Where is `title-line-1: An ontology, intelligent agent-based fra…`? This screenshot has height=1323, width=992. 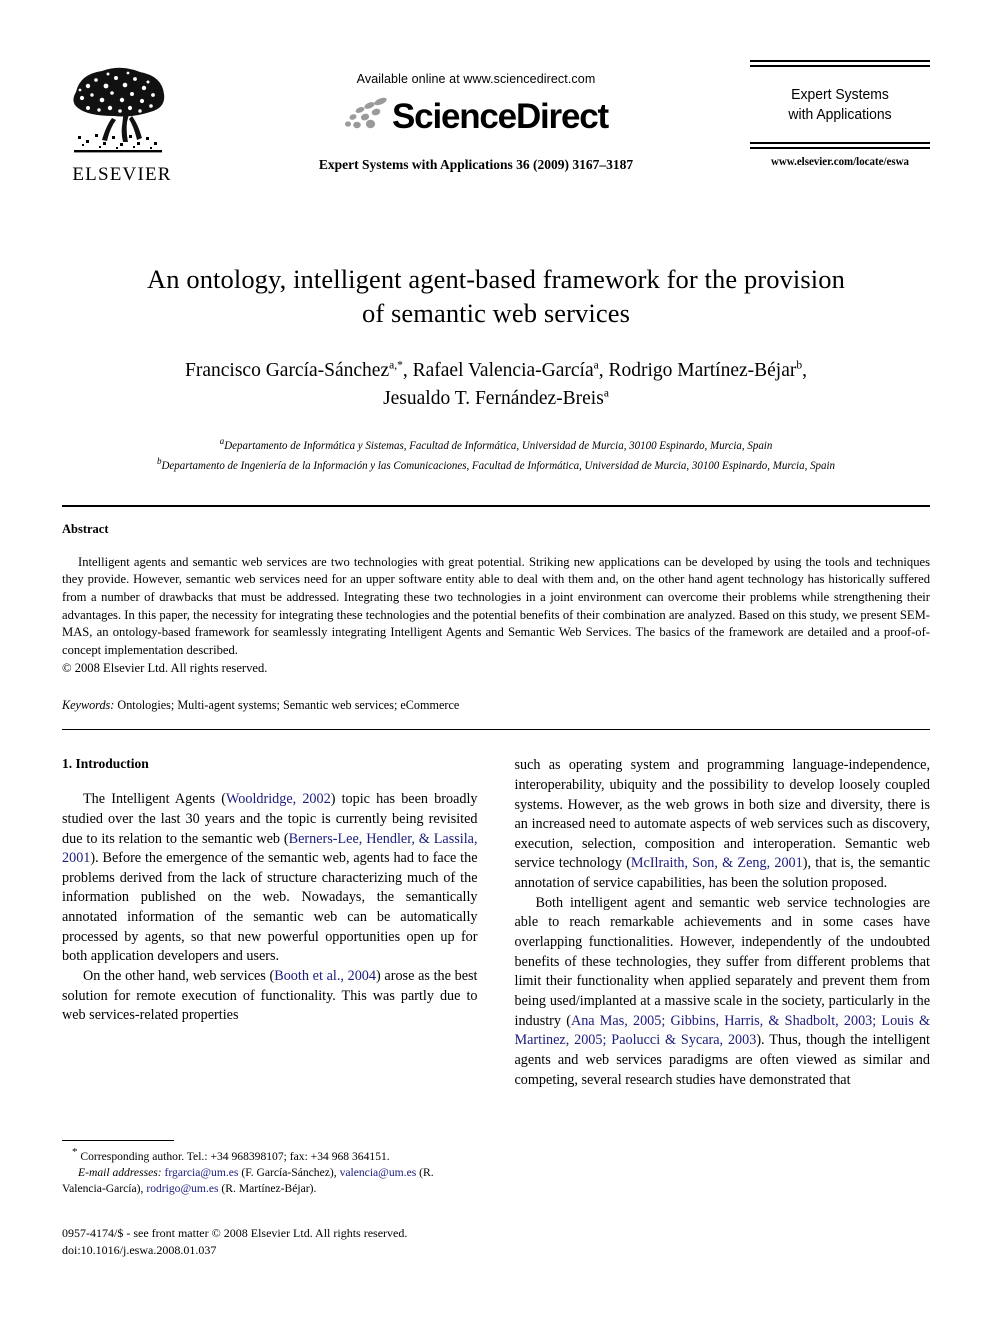
title-line-1: An ontology, intelligent agent-based fra… is located at coordinates (496, 279).